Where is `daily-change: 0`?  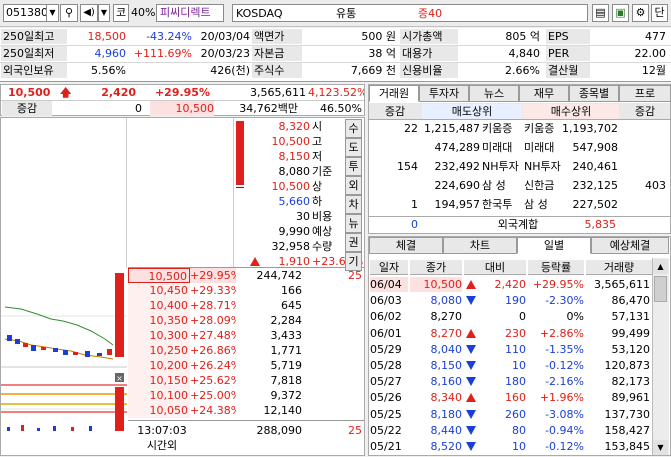 daily-change: 0 is located at coordinates (522, 317).